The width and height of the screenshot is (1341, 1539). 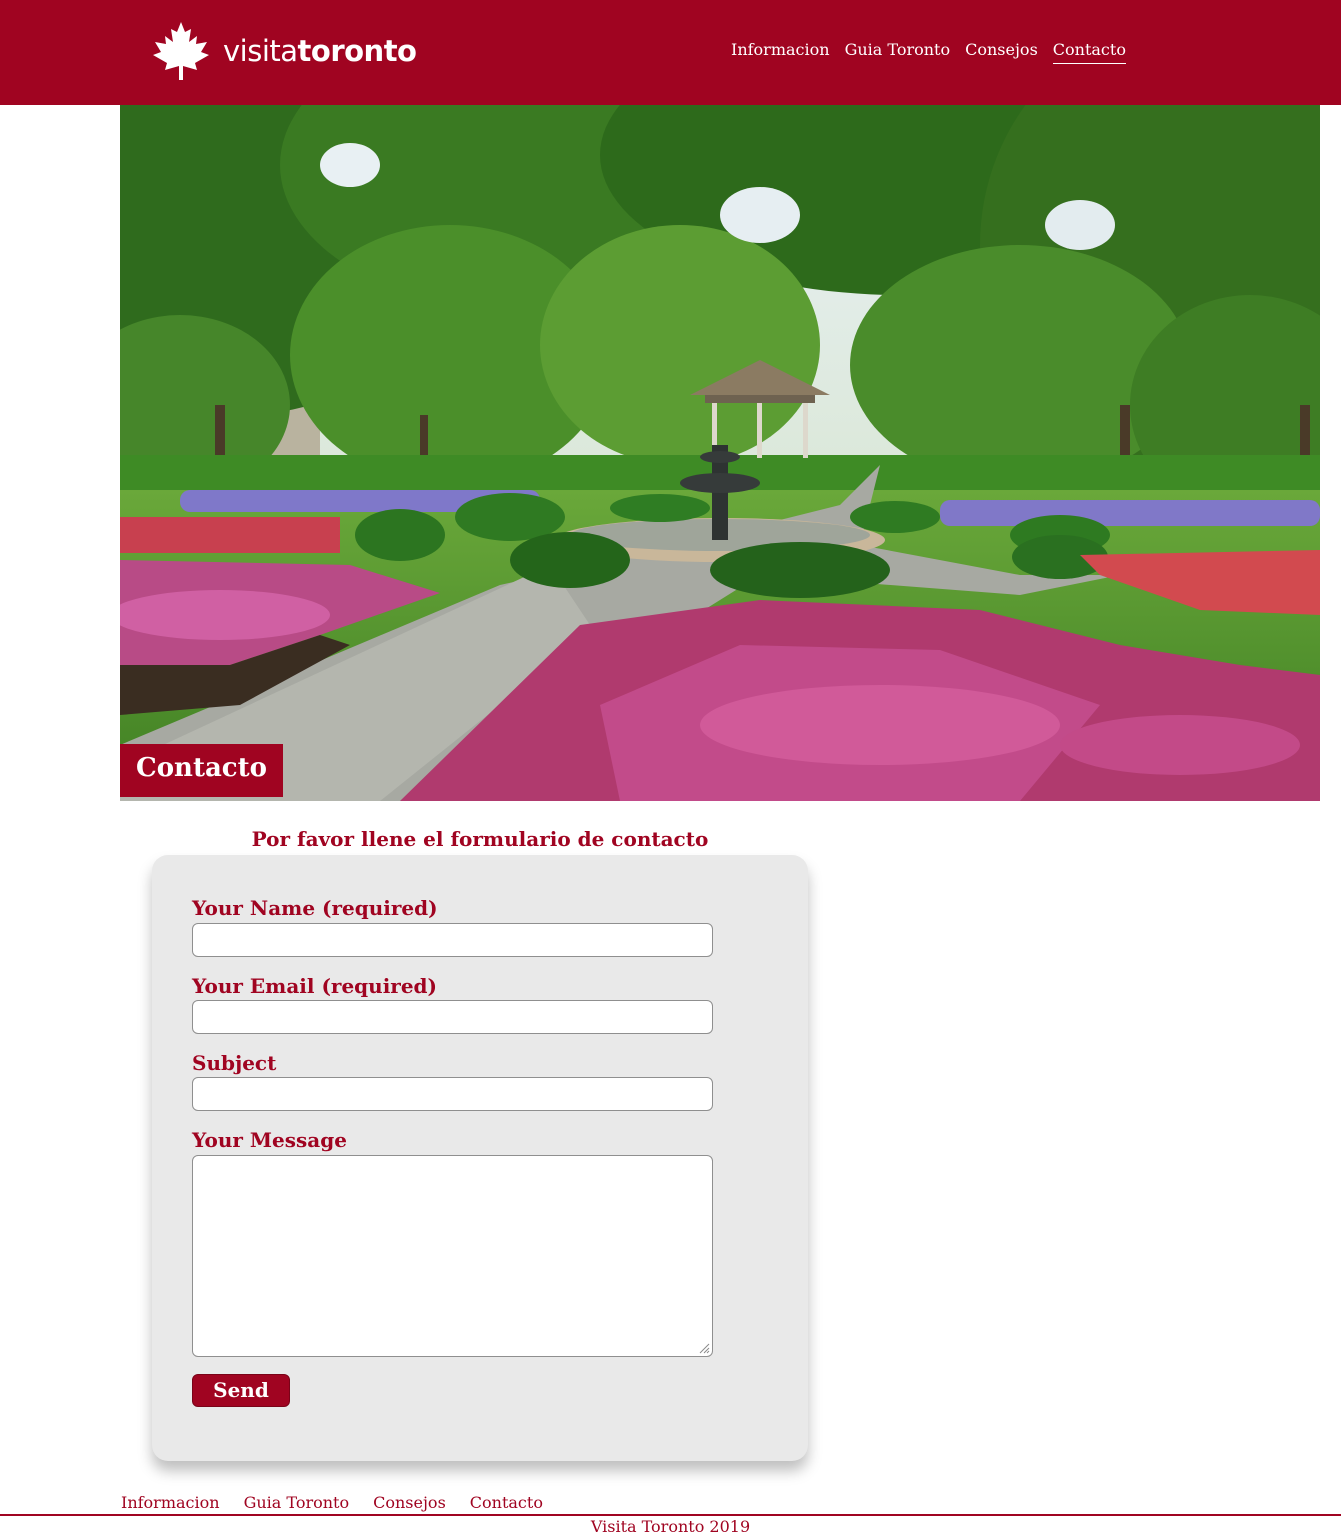 What do you see at coordinates (181, 51) in the screenshot?
I see `maple-leaf-icon` at bounding box center [181, 51].